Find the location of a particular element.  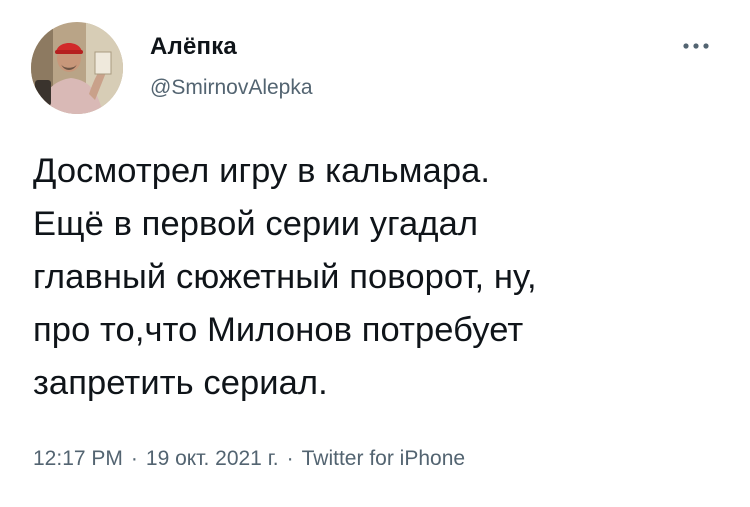

tweet-date: 19 окт. 2021 г. is located at coordinates (212, 458).